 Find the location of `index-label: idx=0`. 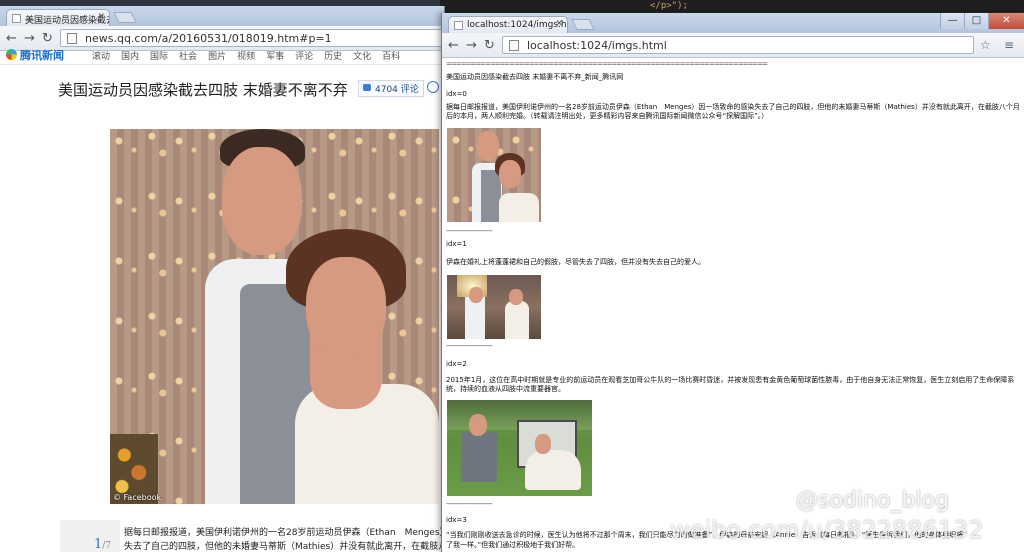

index-label: idx=0 is located at coordinates (456, 94).